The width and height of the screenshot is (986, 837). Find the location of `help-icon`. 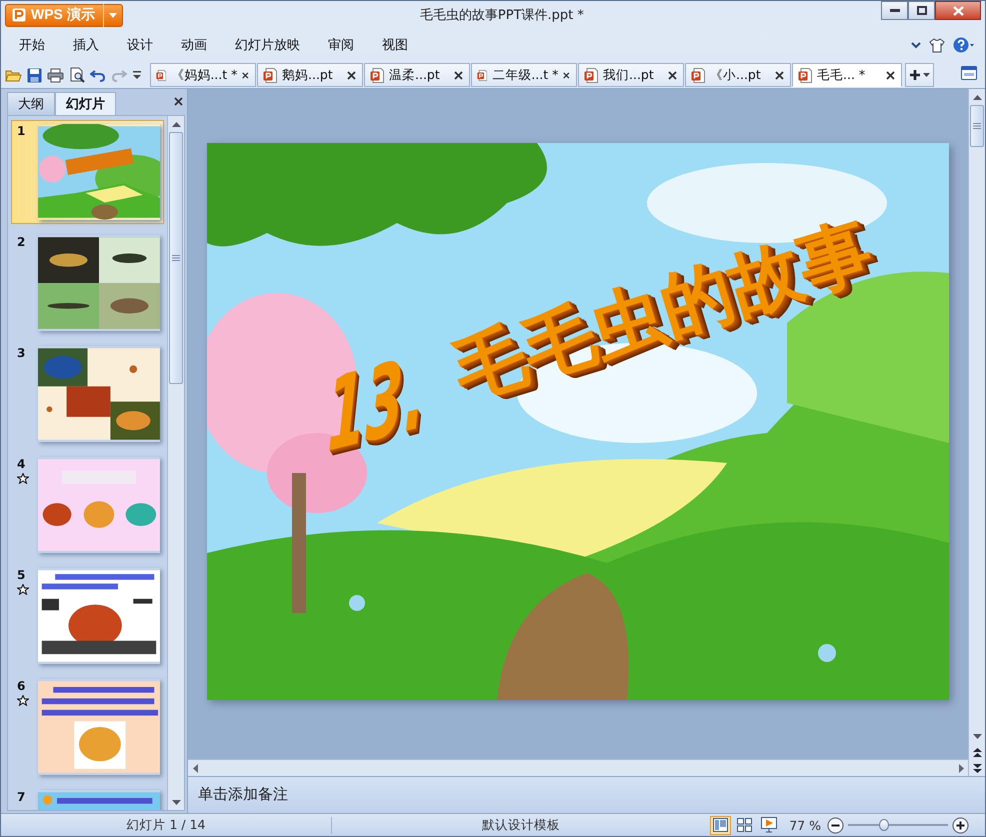

help-icon is located at coordinates (964, 45).